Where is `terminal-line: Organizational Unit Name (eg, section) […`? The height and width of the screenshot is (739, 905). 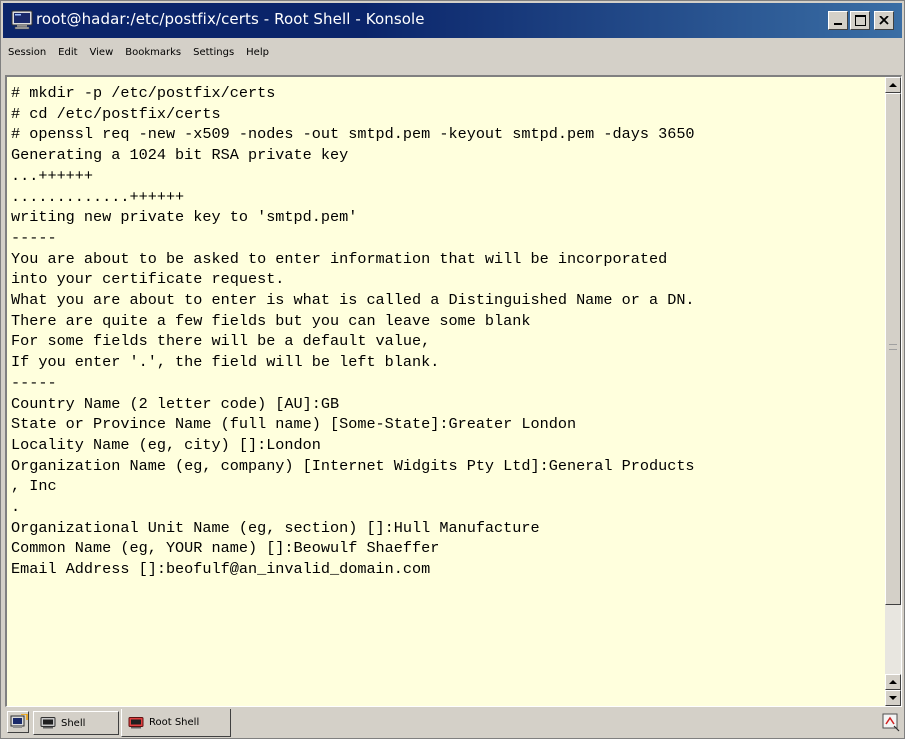
terminal-line: Organizational Unit Name (eg, section) [… is located at coordinates (275, 527).